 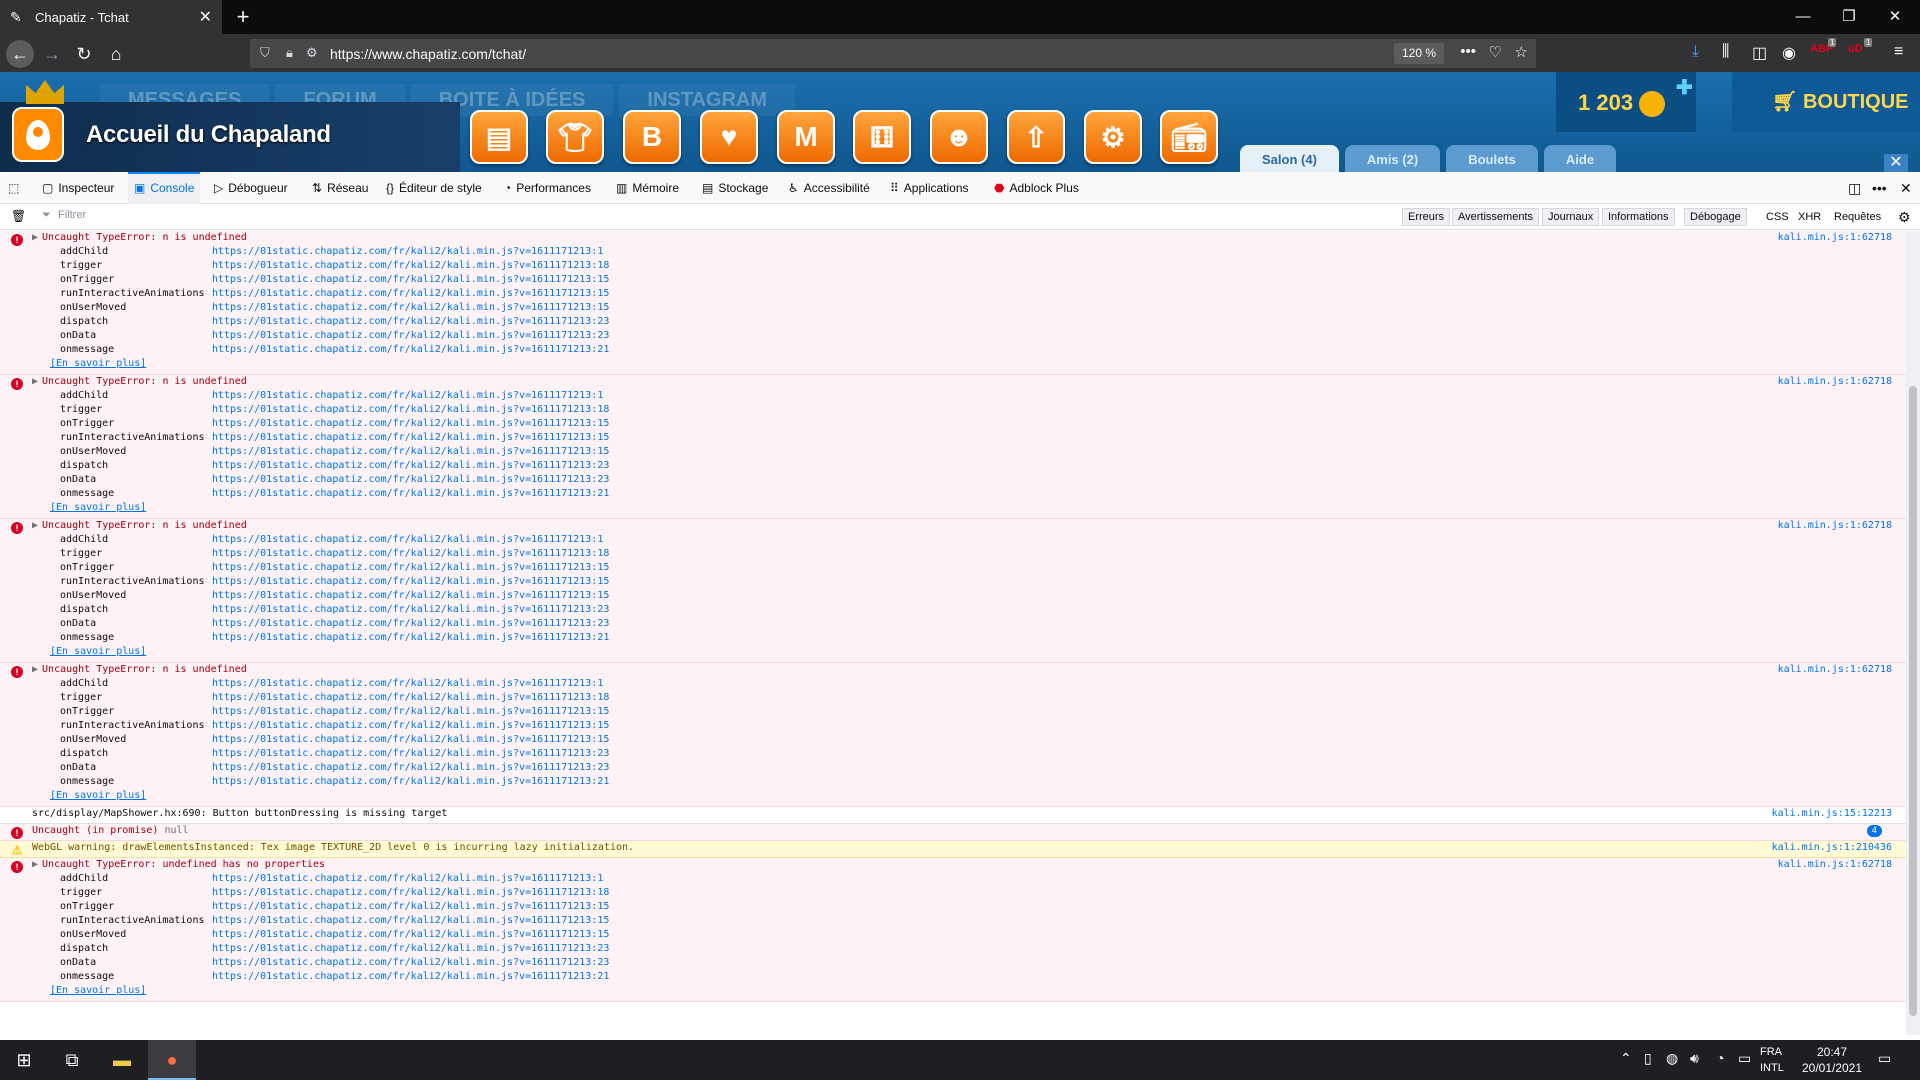 I want to click on upgrade-button: ⇧, so click(x=1036, y=137).